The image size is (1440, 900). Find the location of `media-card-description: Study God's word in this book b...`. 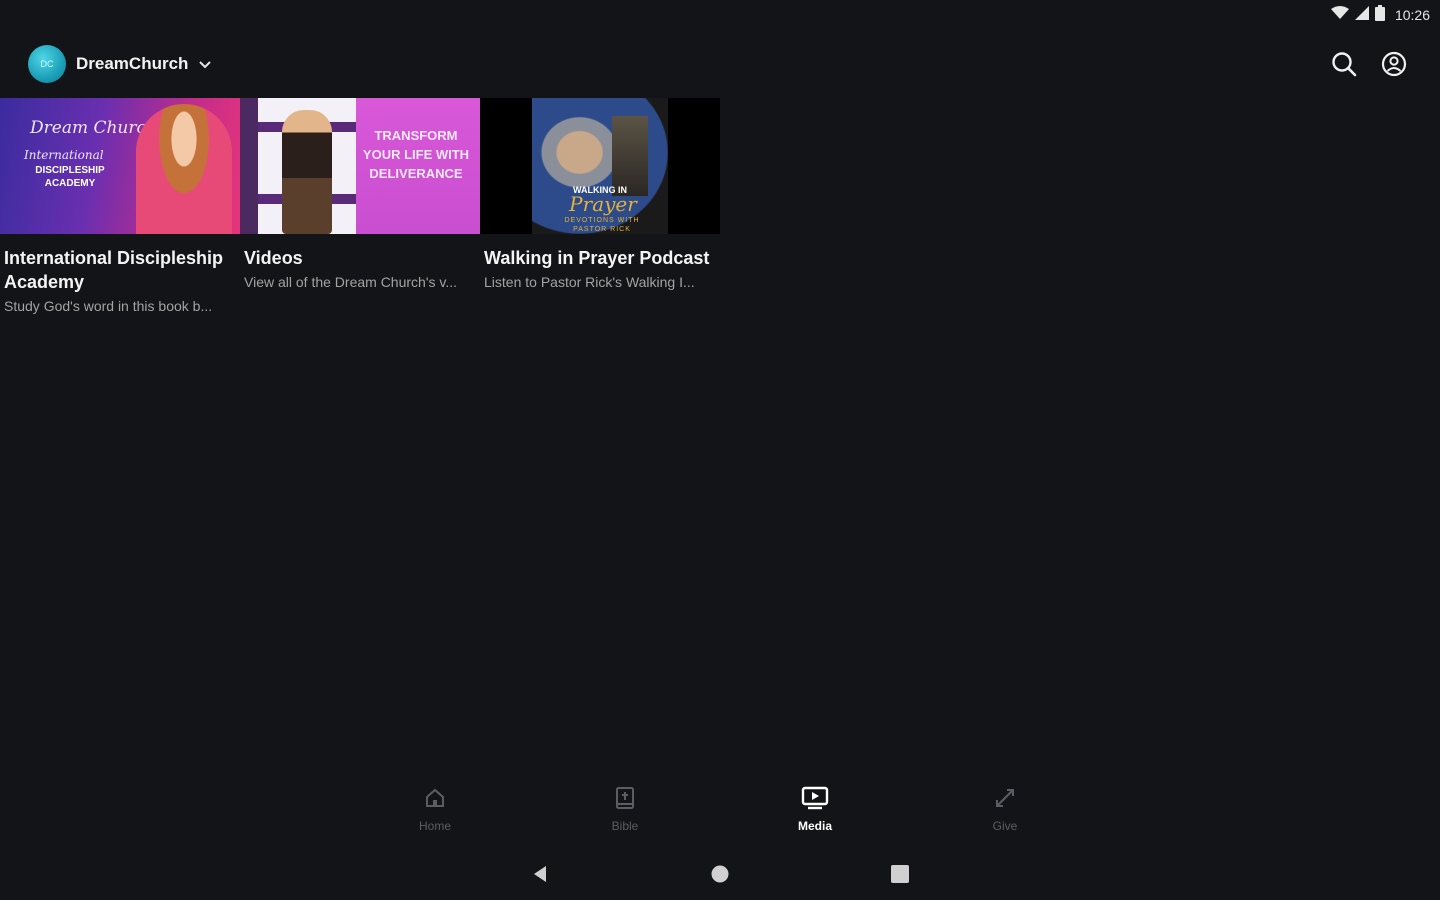

media-card-description: Study God's word in this book b... is located at coordinates (108, 306).